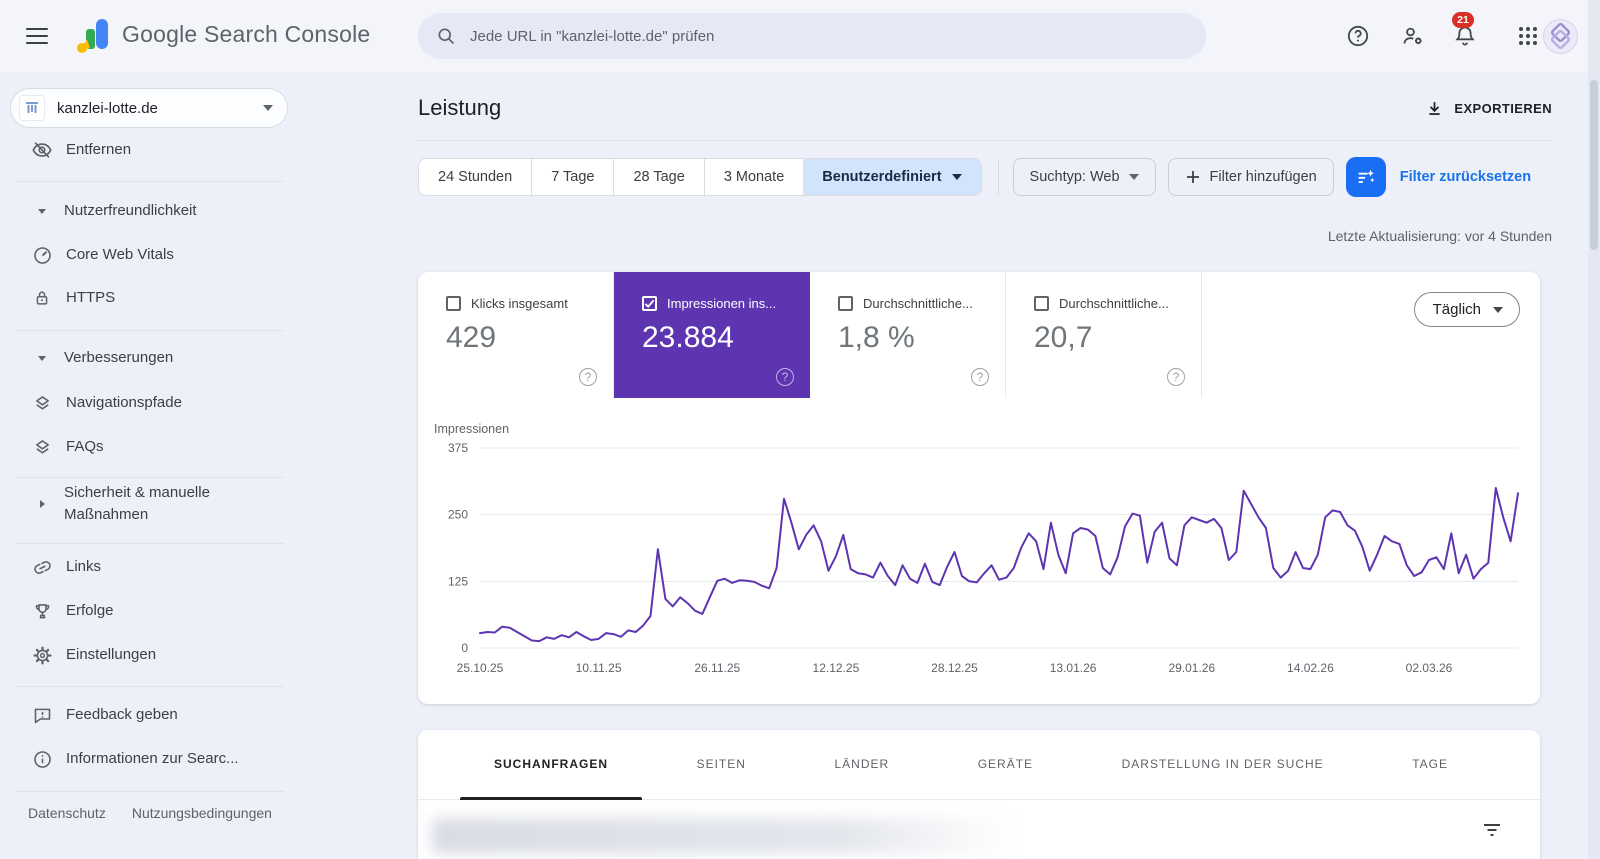  What do you see at coordinates (148, 567) in the screenshot?
I see `sidebar-item-links: Links` at bounding box center [148, 567].